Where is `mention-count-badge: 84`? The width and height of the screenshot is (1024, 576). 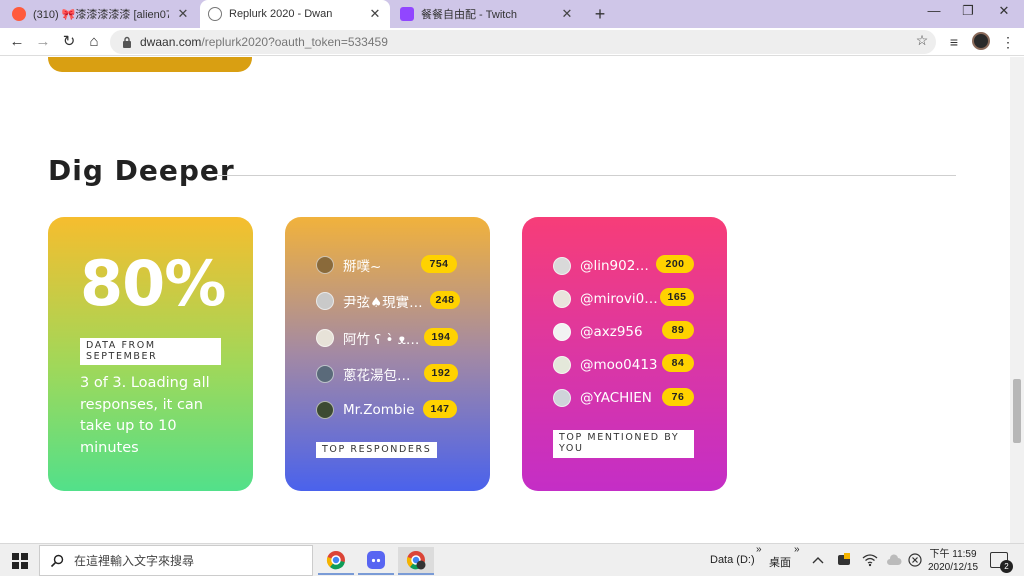 mention-count-badge: 84 is located at coordinates (678, 363).